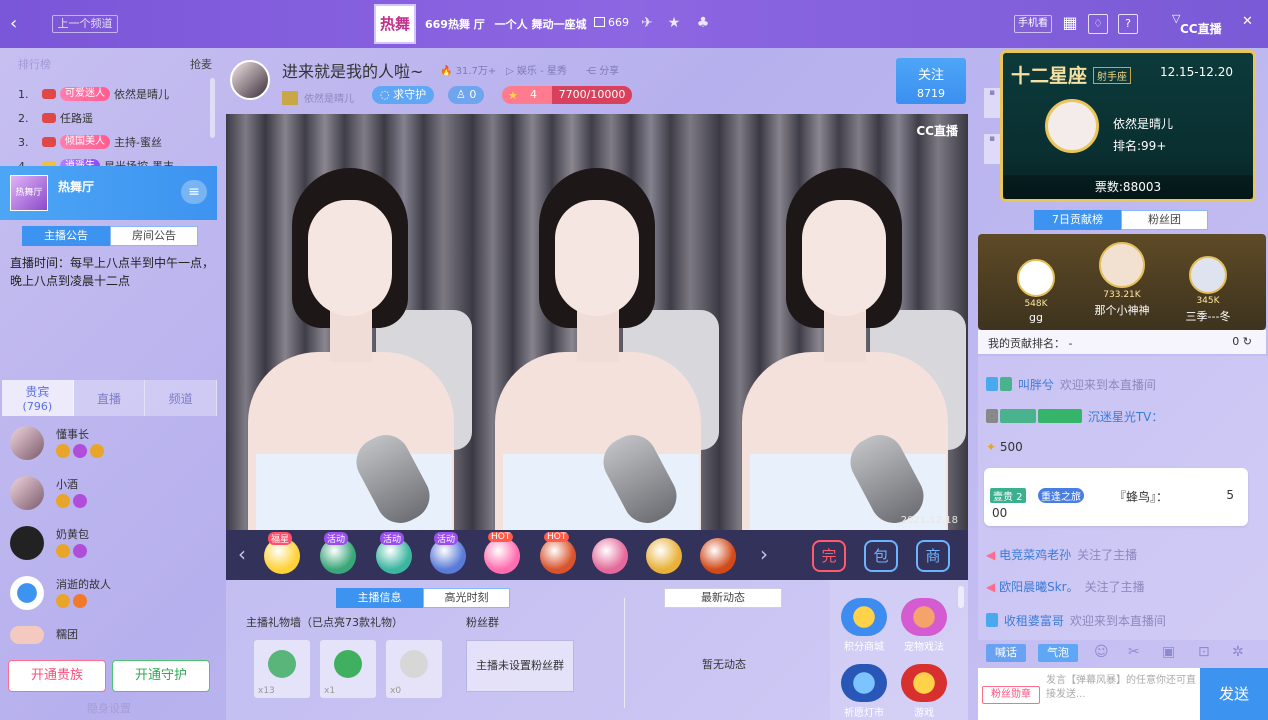  What do you see at coordinates (1101, 652) in the screenshot?
I see `emoji-icon: ☺` at bounding box center [1101, 652].